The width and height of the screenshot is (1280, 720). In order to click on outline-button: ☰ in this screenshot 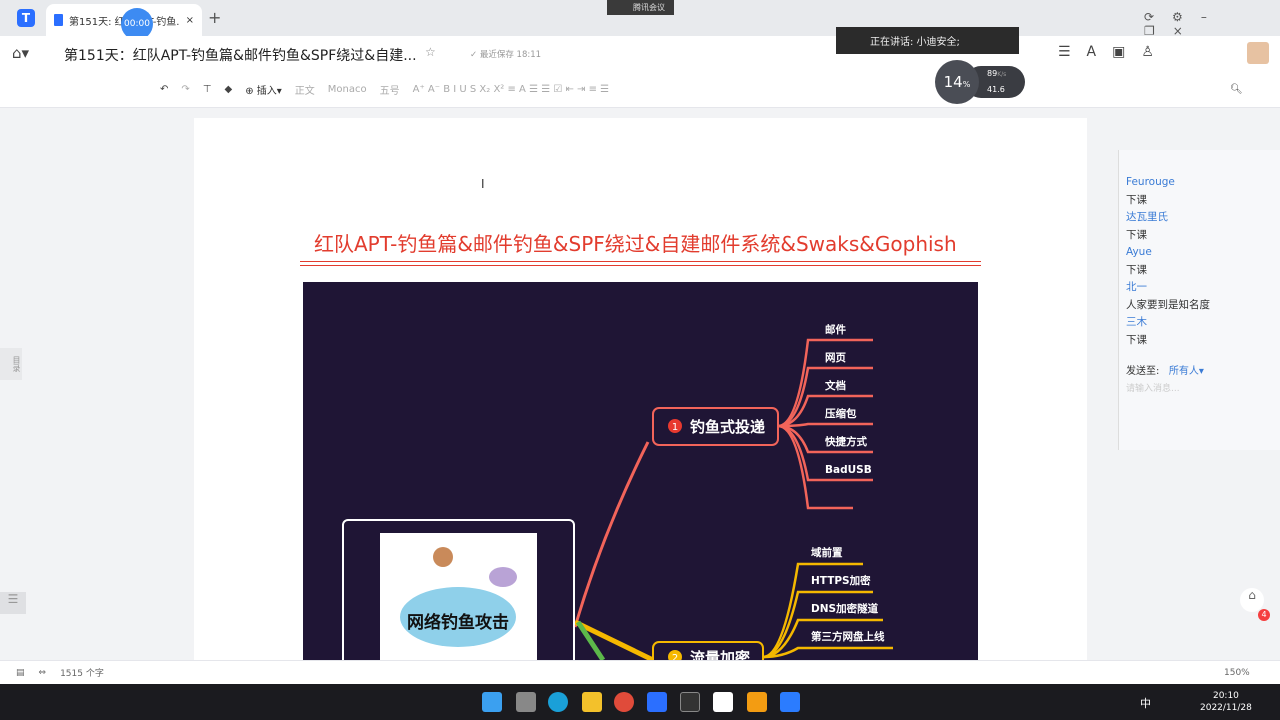, I will do `click(13, 603)`.